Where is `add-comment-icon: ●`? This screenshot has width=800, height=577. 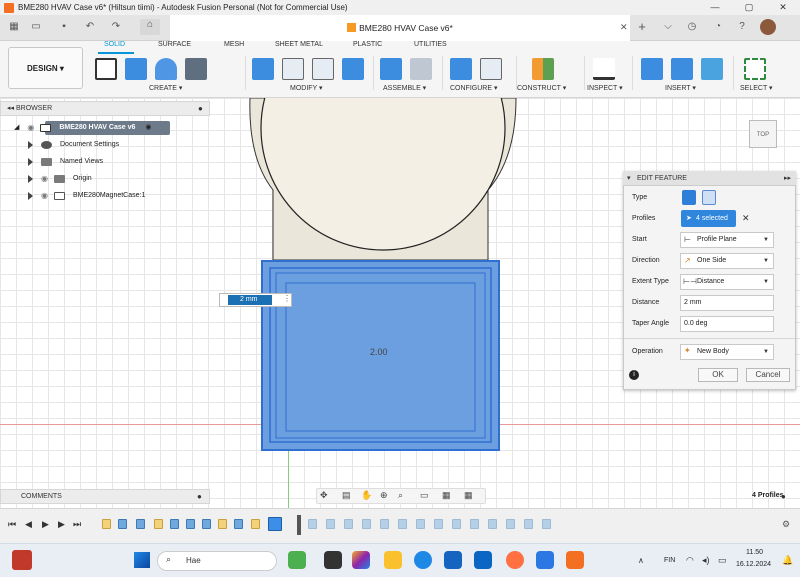
add-comment-icon: ● is located at coordinates (199, 496).